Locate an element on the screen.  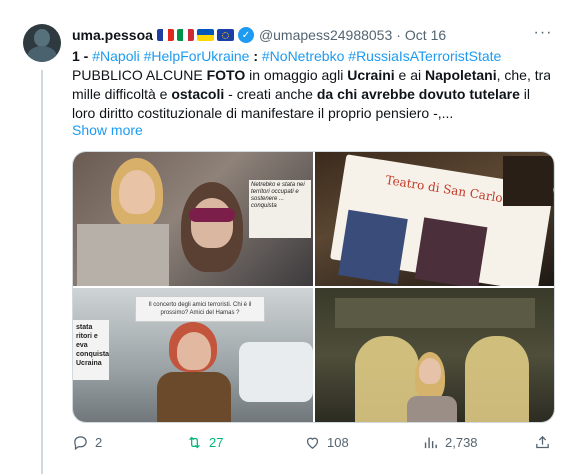
protest-sign-side: stata ritori e eva conquista Ucraina is located at coordinates (91, 350).